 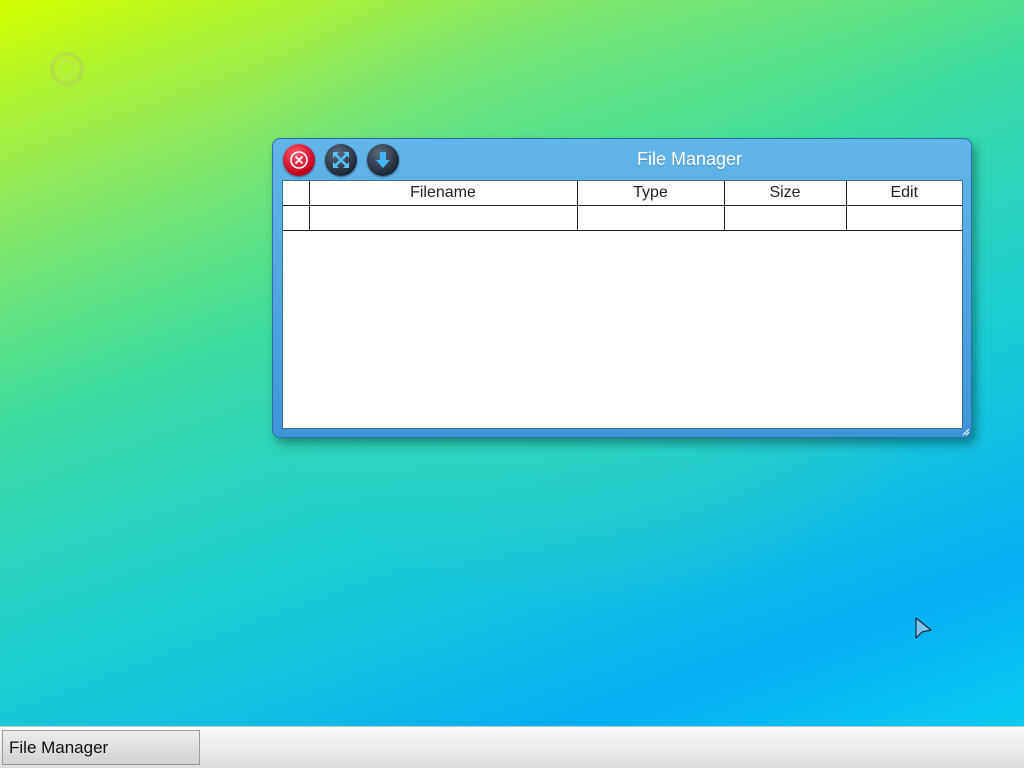 I want to click on window-titlebar: File Manager, so click(x=622, y=159).